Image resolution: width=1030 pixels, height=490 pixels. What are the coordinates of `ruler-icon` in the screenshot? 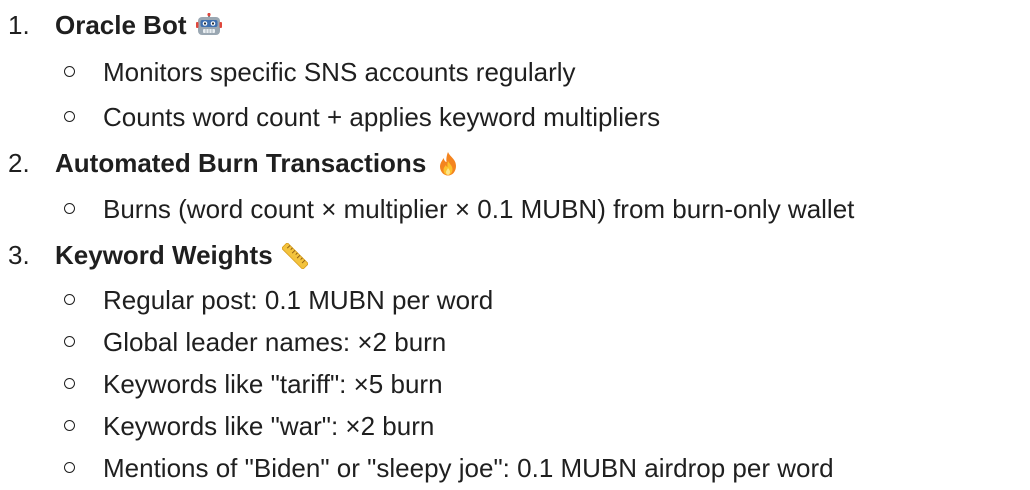 It's located at (294, 256).